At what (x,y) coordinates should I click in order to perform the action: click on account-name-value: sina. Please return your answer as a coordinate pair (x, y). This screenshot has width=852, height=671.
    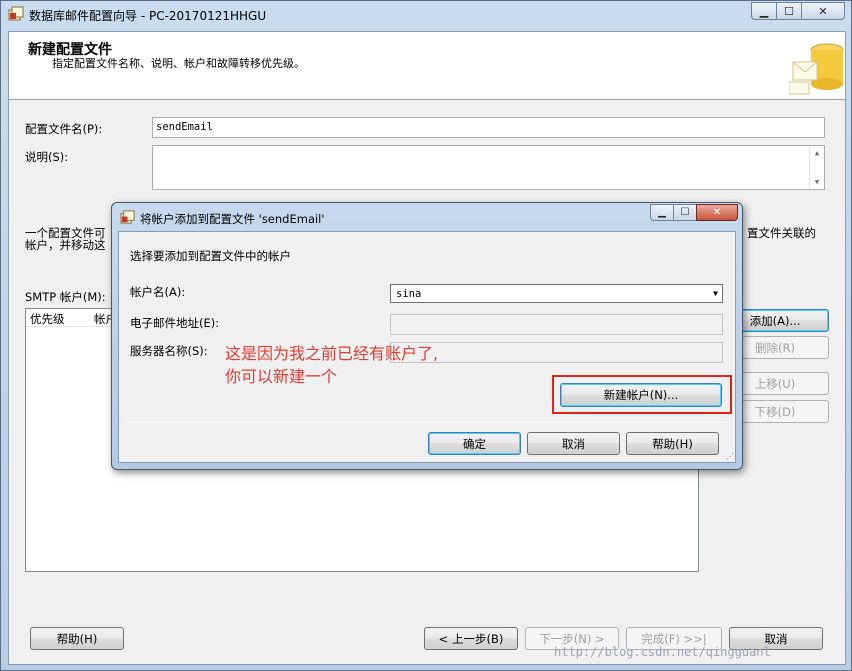
    Looking at the image, I should click on (409, 294).